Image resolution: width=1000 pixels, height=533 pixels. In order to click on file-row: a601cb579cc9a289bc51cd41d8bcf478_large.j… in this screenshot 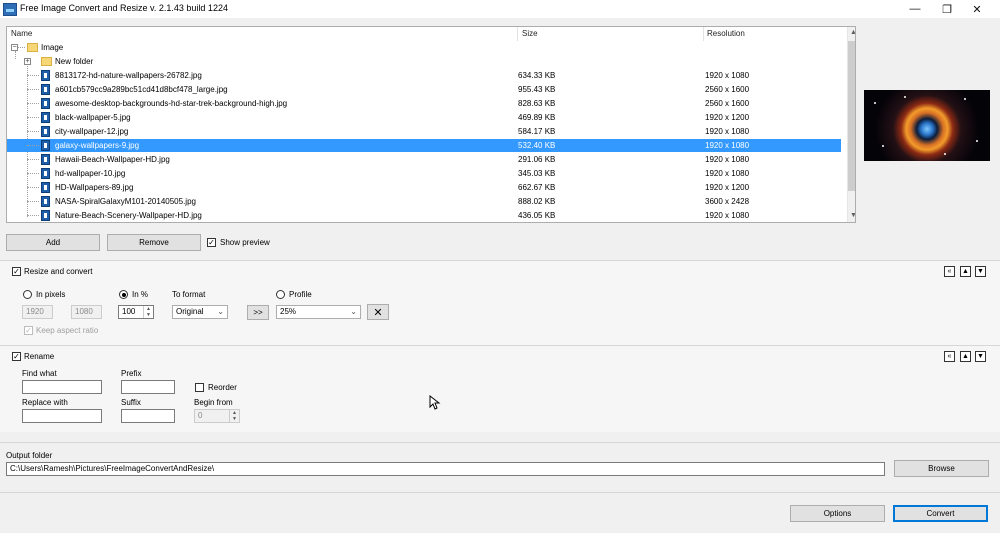, I will do `click(424, 89)`.